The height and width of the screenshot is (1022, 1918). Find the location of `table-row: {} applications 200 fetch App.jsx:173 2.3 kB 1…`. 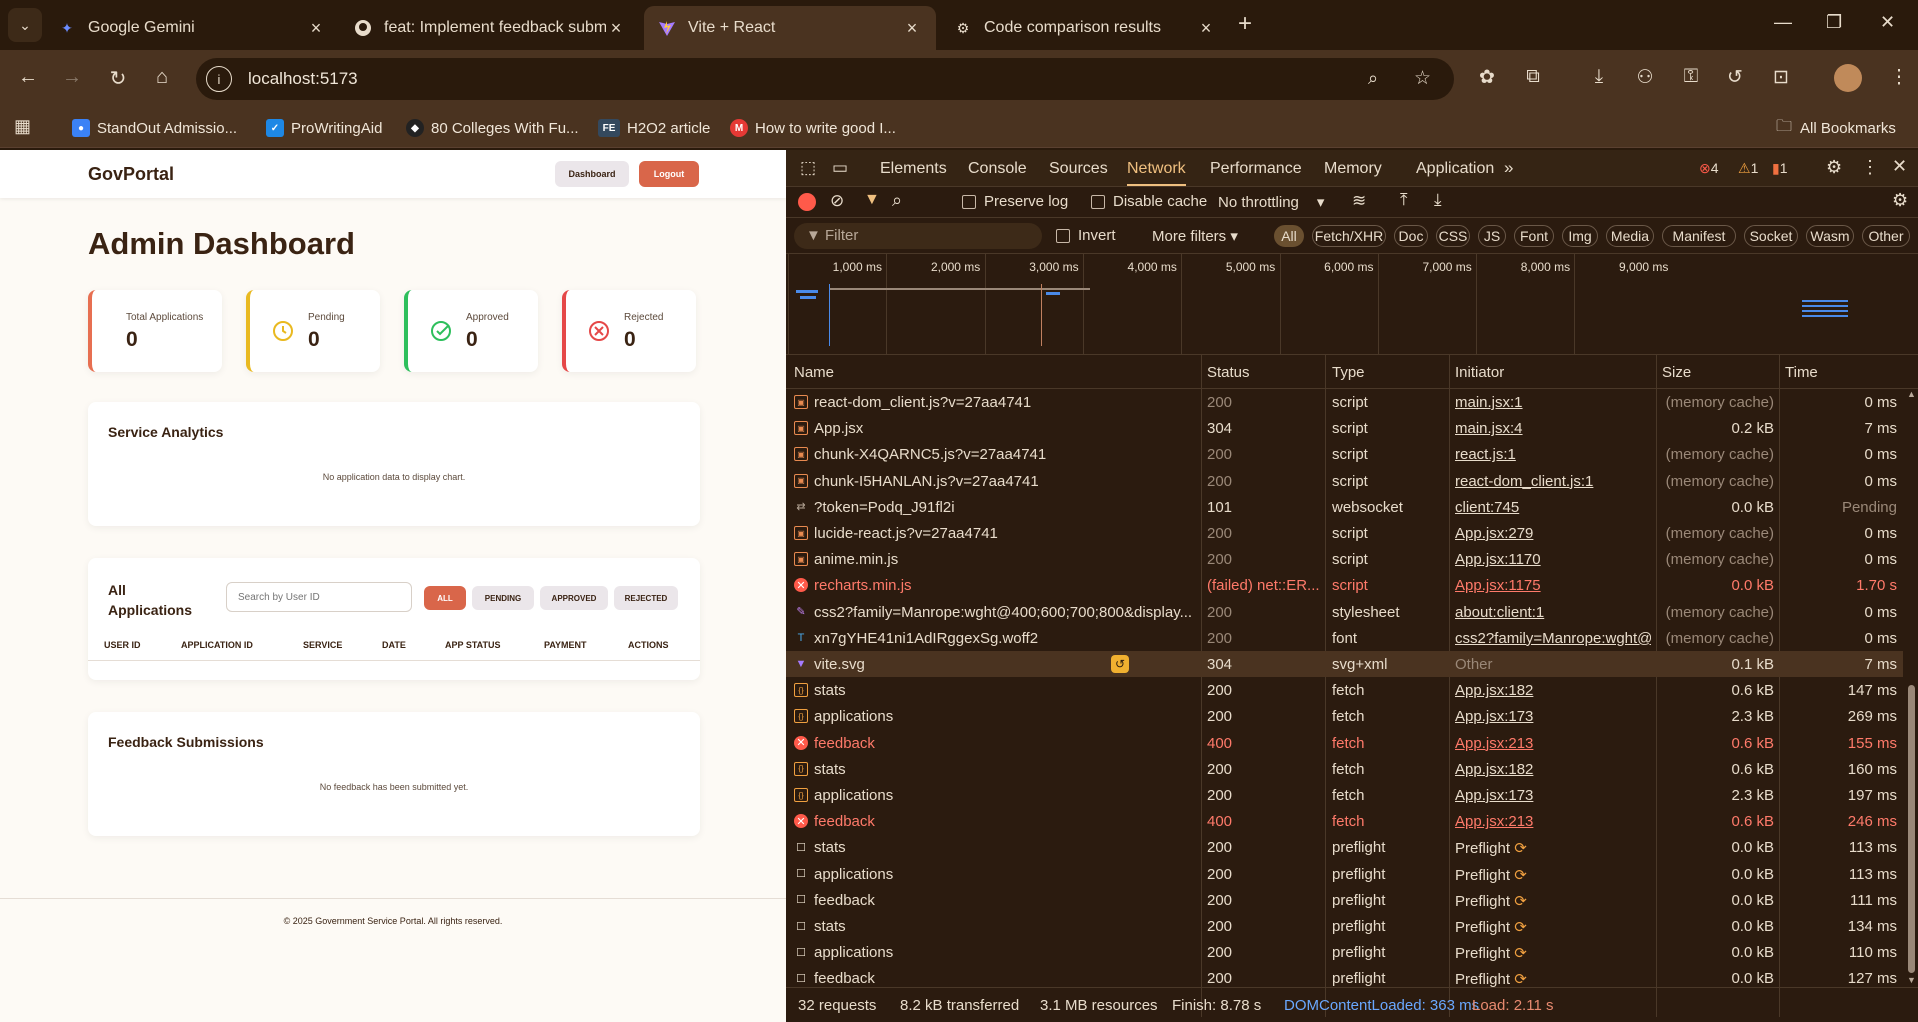

table-row: {} applications 200 fetch App.jsx:173 2.3 kB 1… is located at coordinates (1344, 795).